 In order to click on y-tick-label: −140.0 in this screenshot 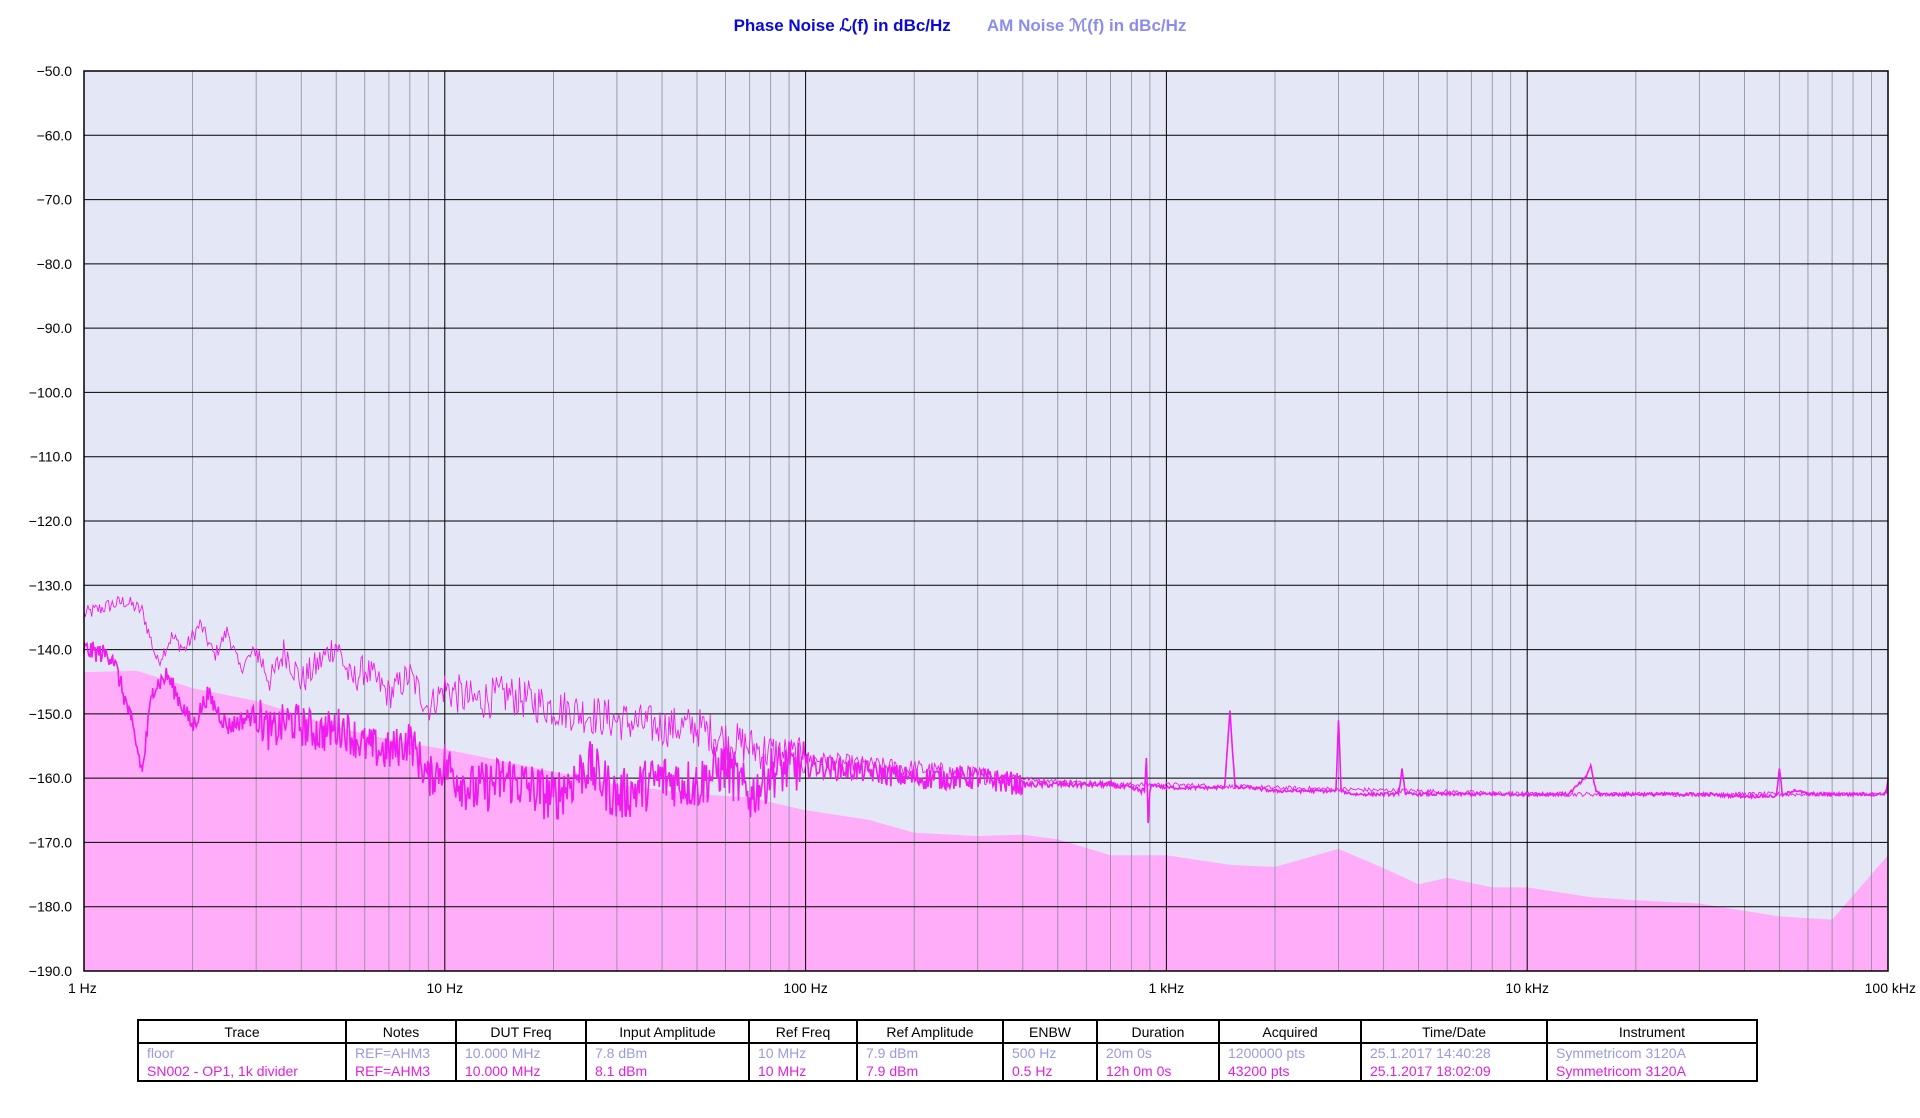, I will do `click(50, 650)`.